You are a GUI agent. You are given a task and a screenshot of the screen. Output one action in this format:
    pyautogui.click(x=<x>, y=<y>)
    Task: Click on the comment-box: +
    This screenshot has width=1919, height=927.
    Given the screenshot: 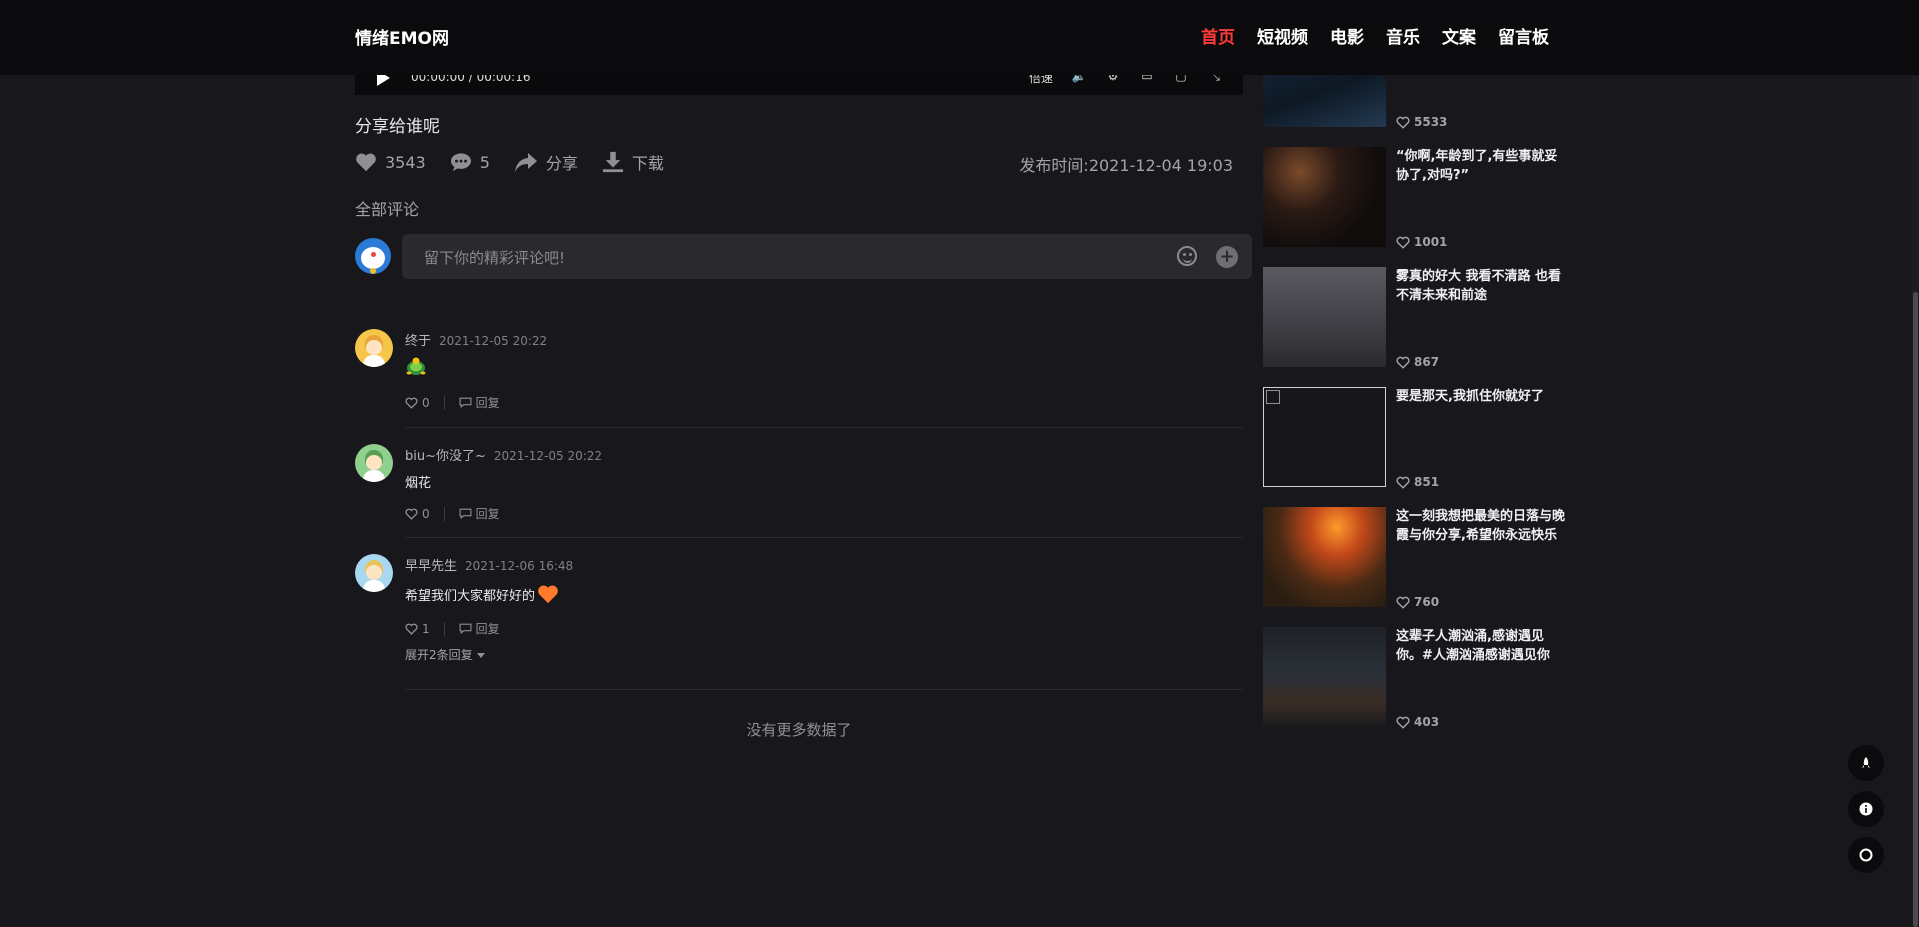 What is the action you would take?
    pyautogui.click(x=827, y=257)
    